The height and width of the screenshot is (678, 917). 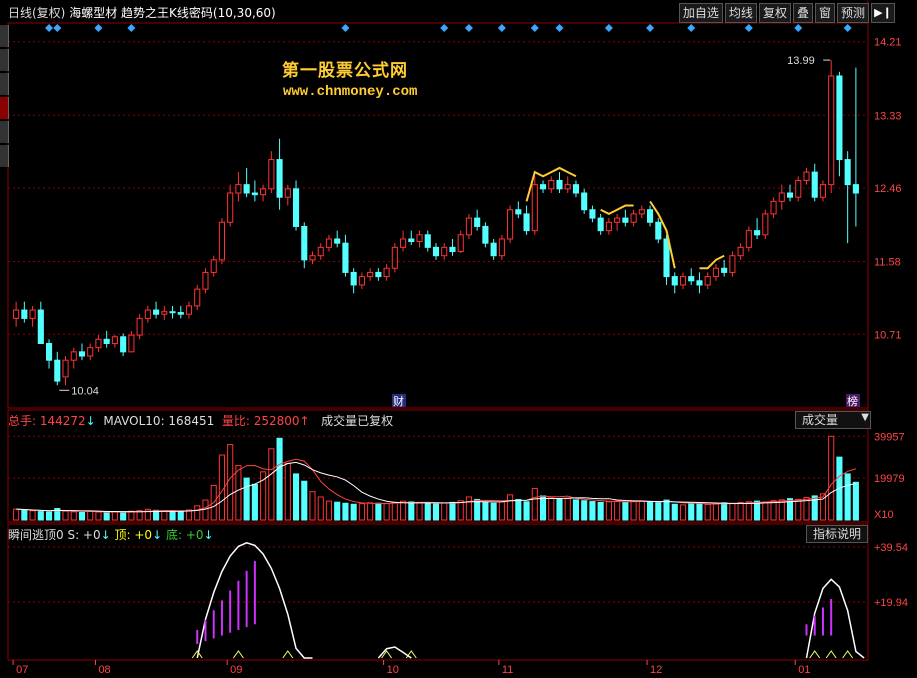 I want to click on adjust-price-button: 复权, so click(x=774, y=13).